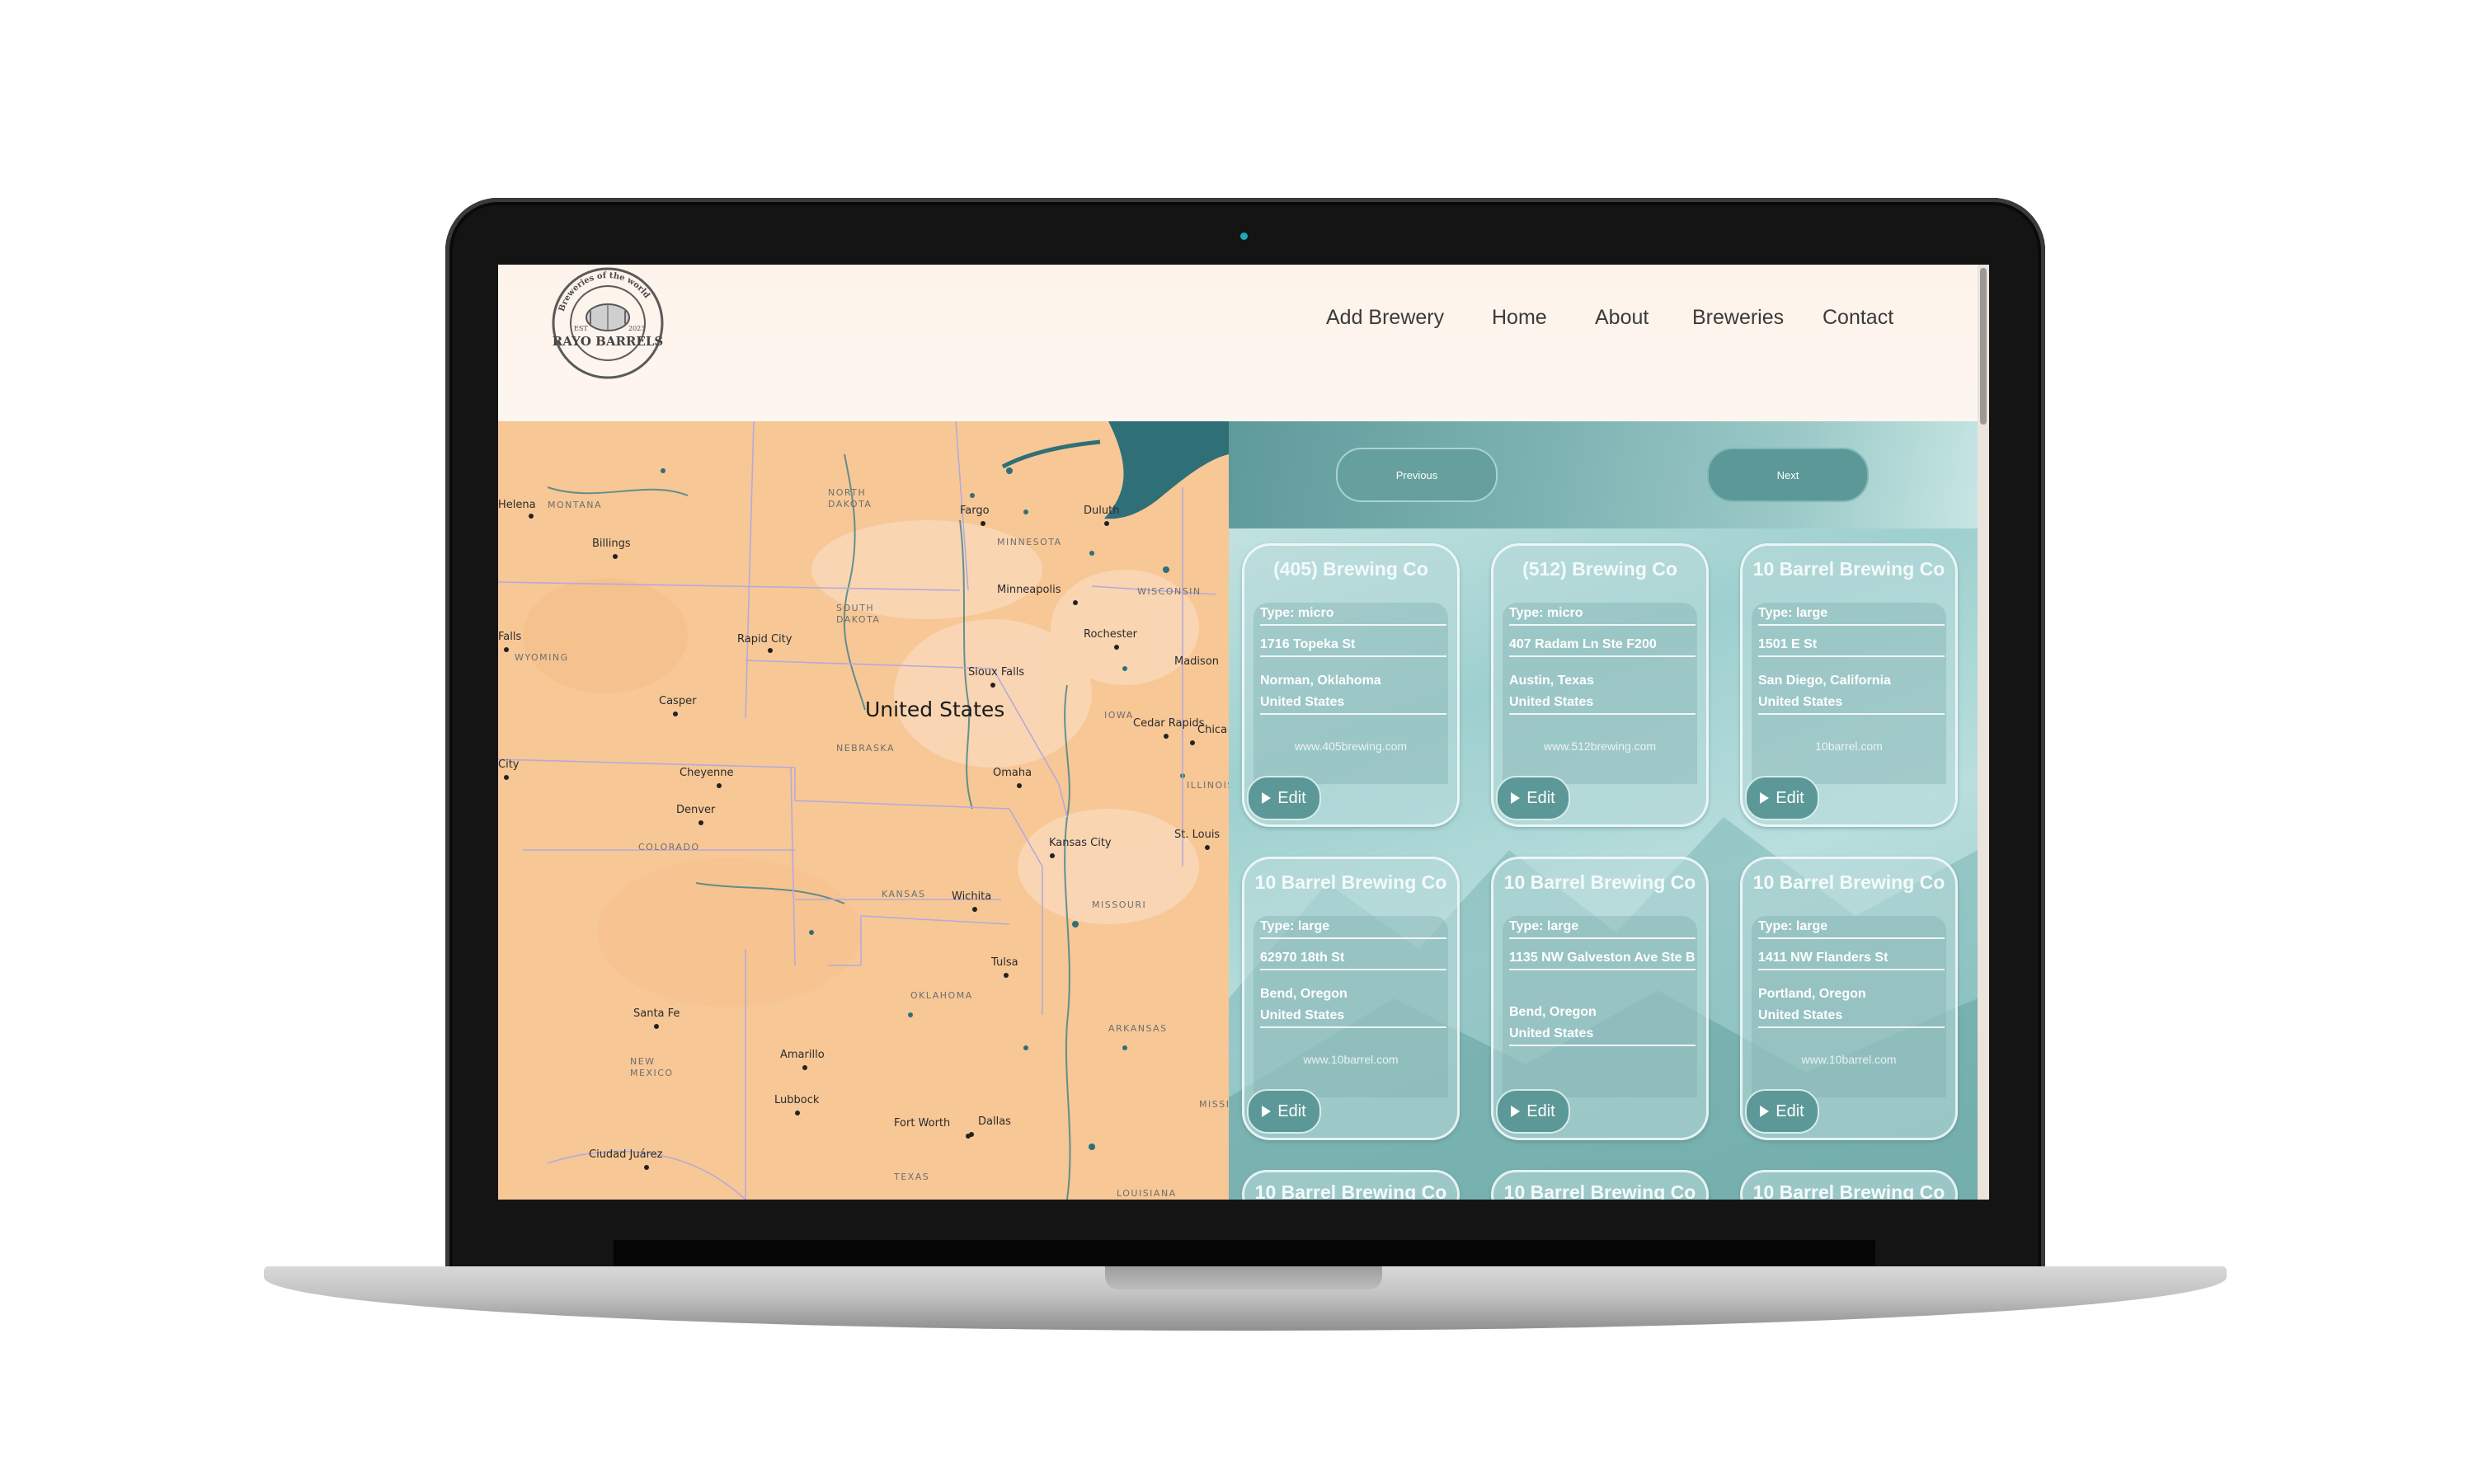  Describe the element at coordinates (1983, 346) in the screenshot. I see `scrollbar-thumb` at that location.